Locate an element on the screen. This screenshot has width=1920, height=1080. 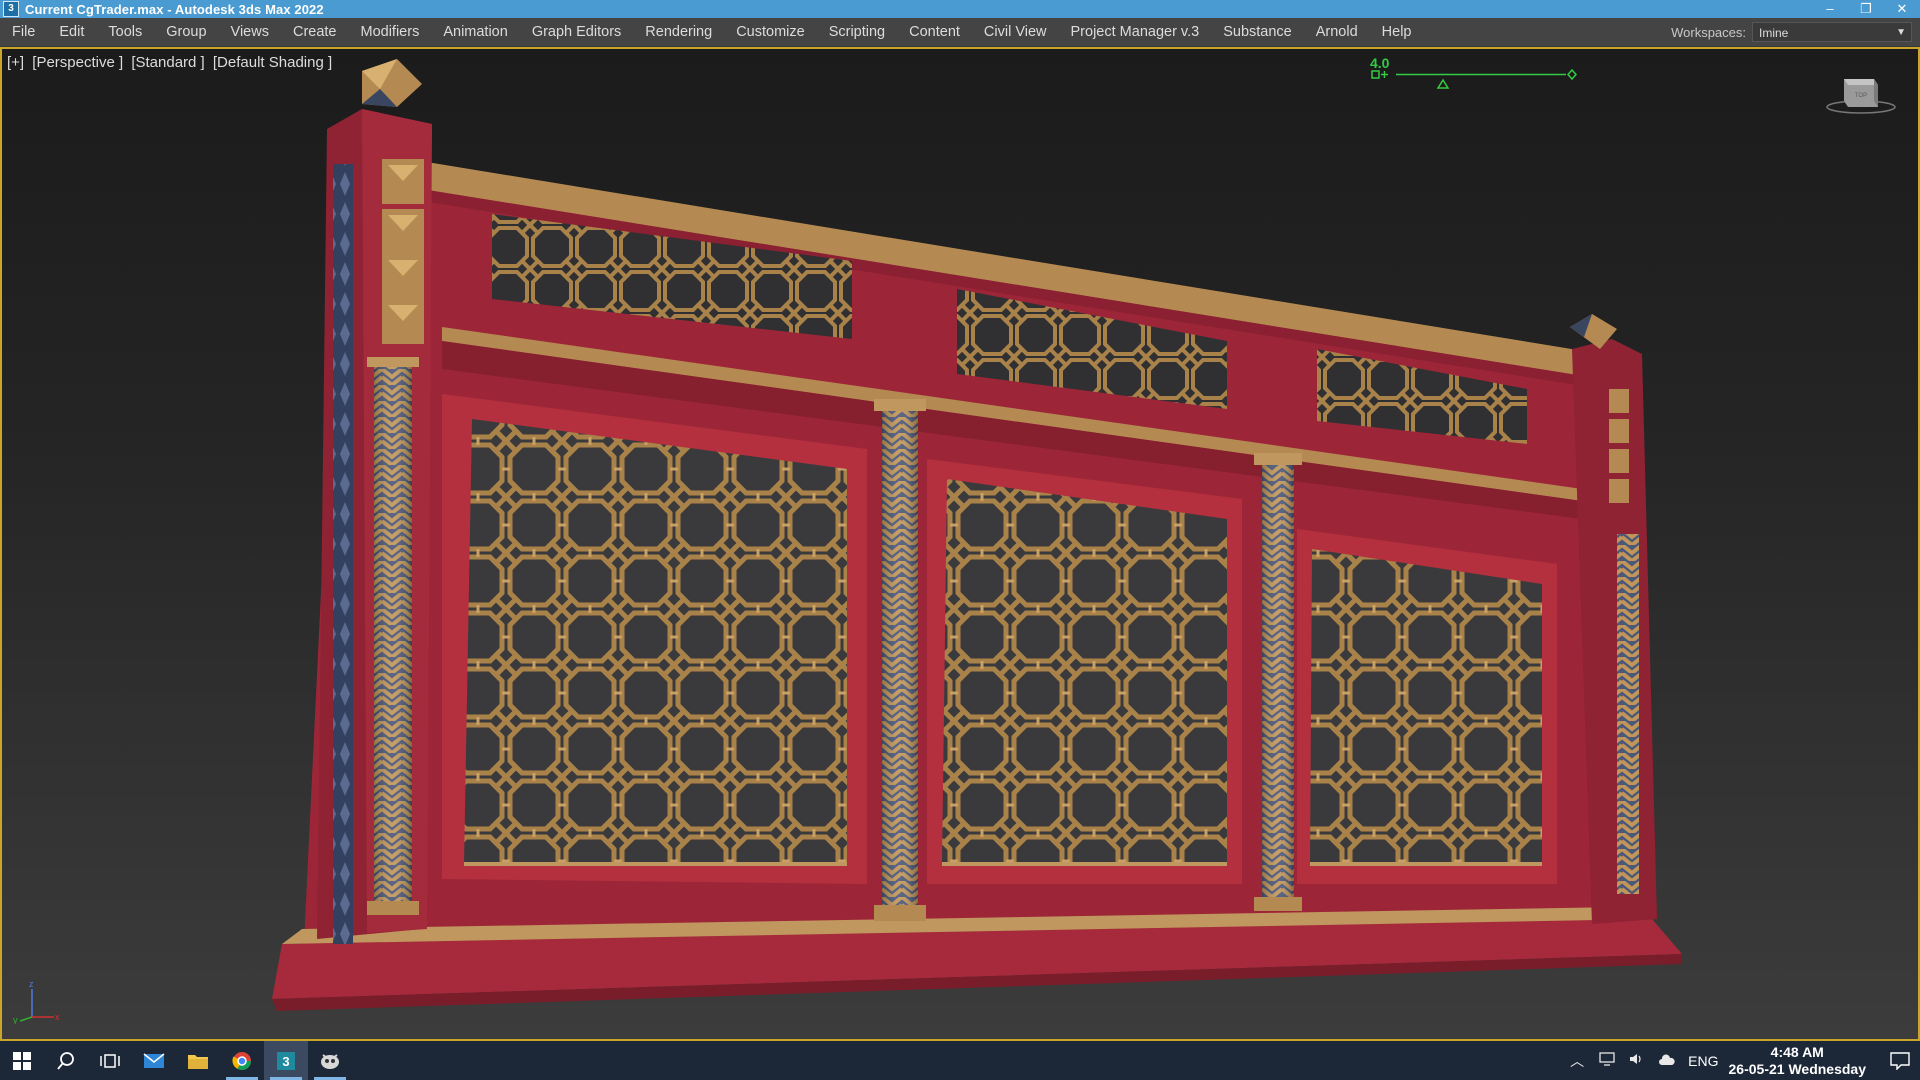
menu-animation: Animation is located at coordinates (475, 32).